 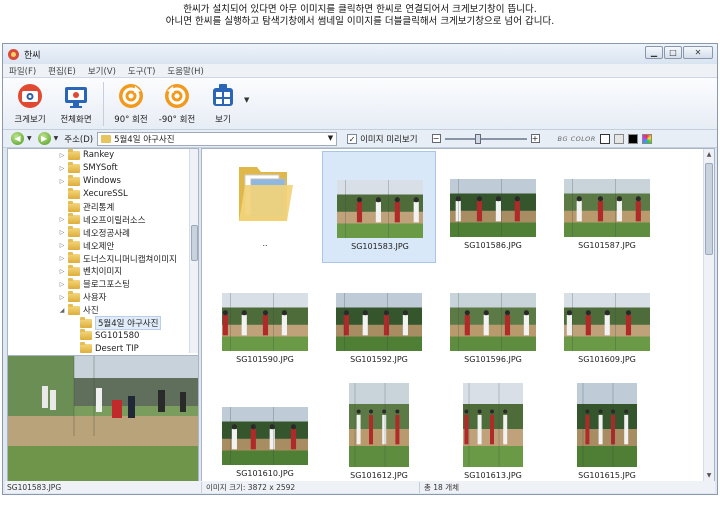 What do you see at coordinates (604, 138) in the screenshot?
I see `bg-swatch-white` at bounding box center [604, 138].